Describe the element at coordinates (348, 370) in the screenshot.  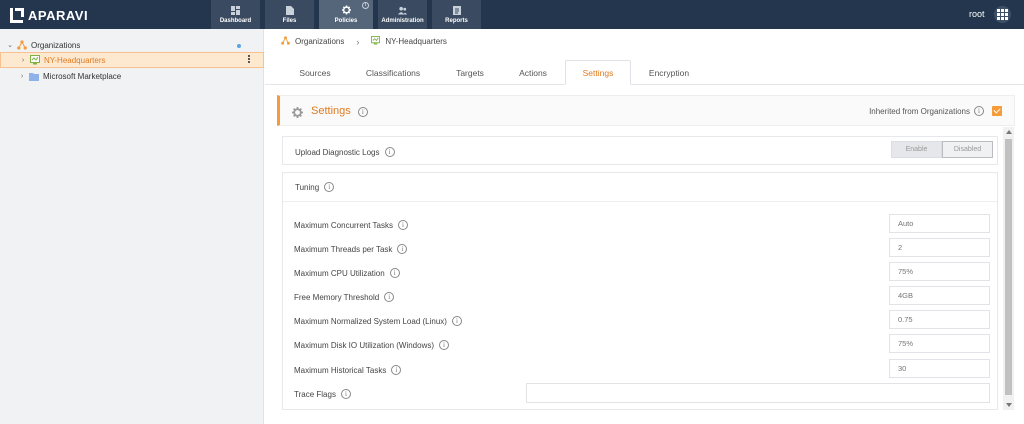
I see `max-historical-tasks-label: Maximum Historical Tasks i` at that location.